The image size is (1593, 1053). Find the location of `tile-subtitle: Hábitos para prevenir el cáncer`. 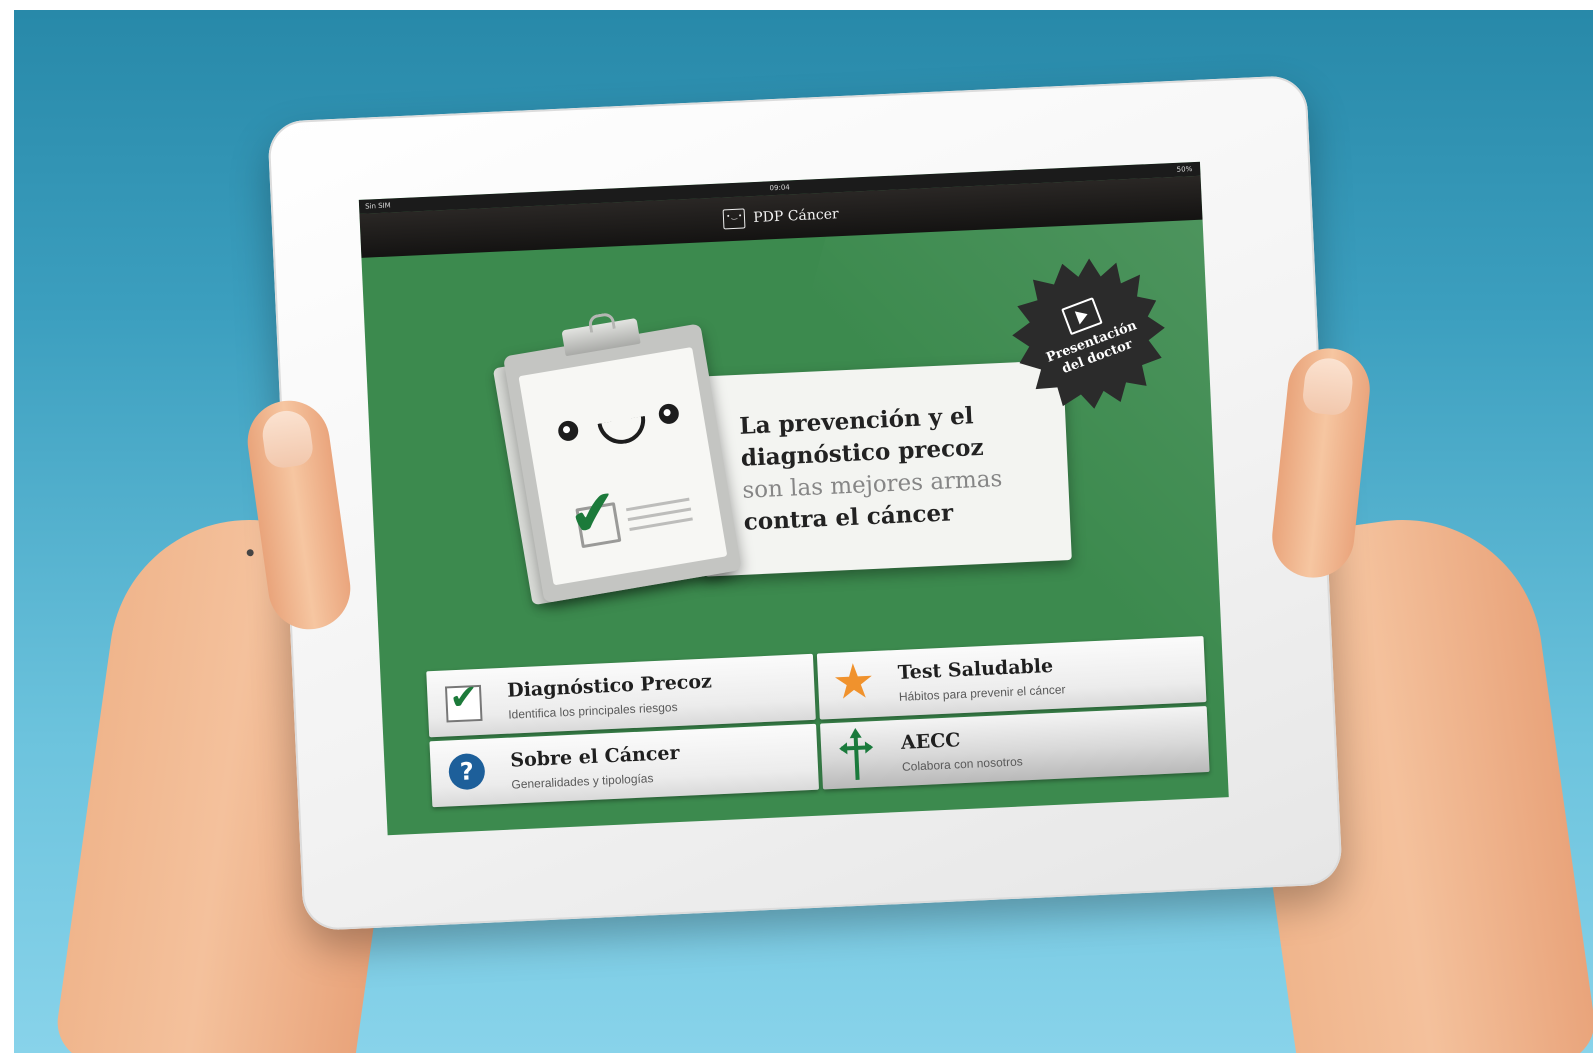

tile-subtitle: Hábitos para prevenir el cáncer is located at coordinates (982, 693).